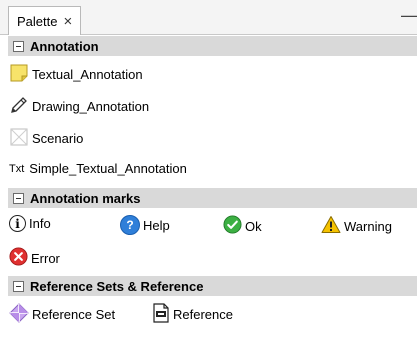 The height and width of the screenshot is (341, 417). I want to click on reference-set-icon, so click(19, 314).